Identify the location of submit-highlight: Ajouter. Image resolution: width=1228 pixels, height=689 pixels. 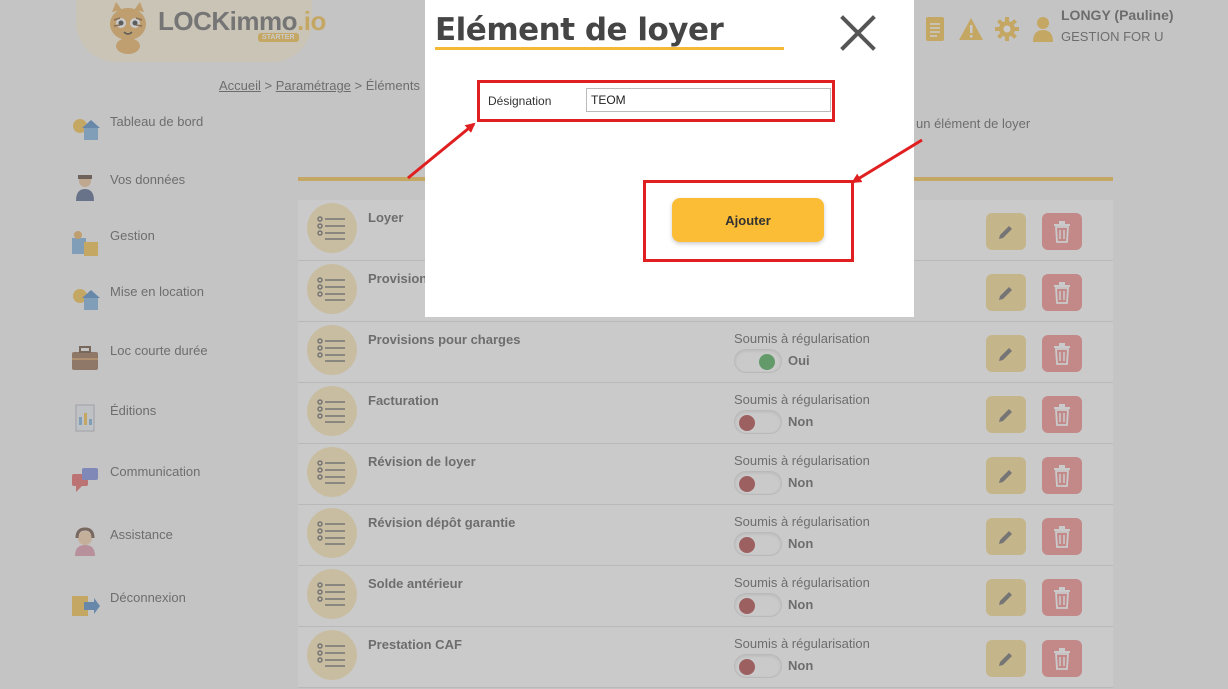
(748, 221).